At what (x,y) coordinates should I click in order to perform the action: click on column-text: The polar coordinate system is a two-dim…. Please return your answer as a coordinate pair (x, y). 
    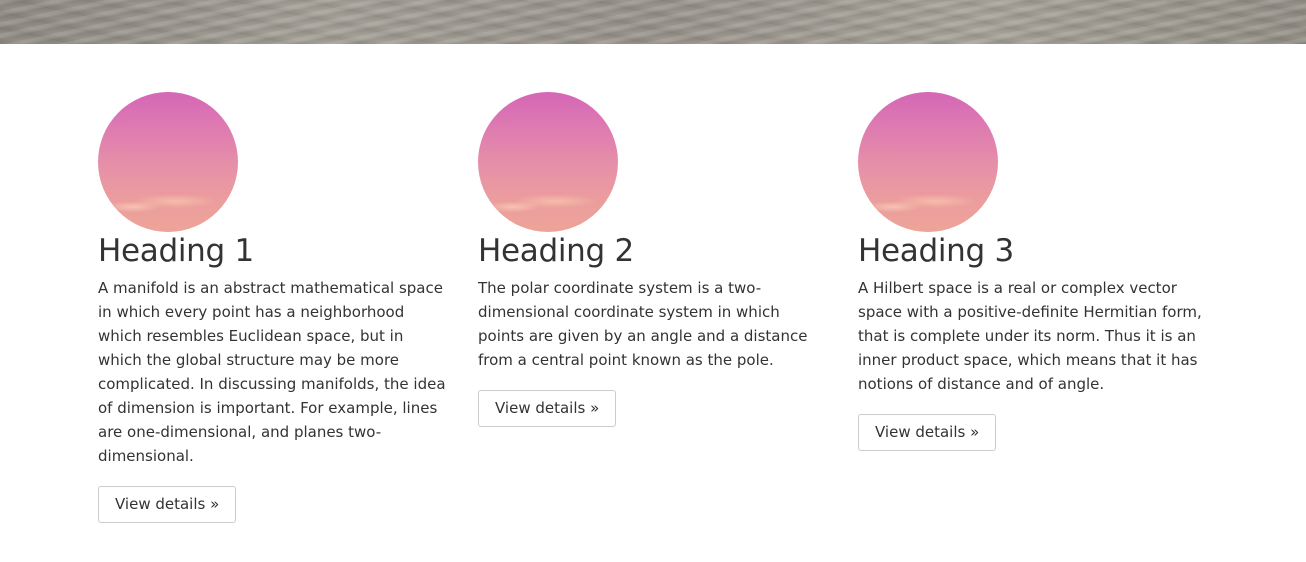
    Looking at the image, I should click on (643, 324).